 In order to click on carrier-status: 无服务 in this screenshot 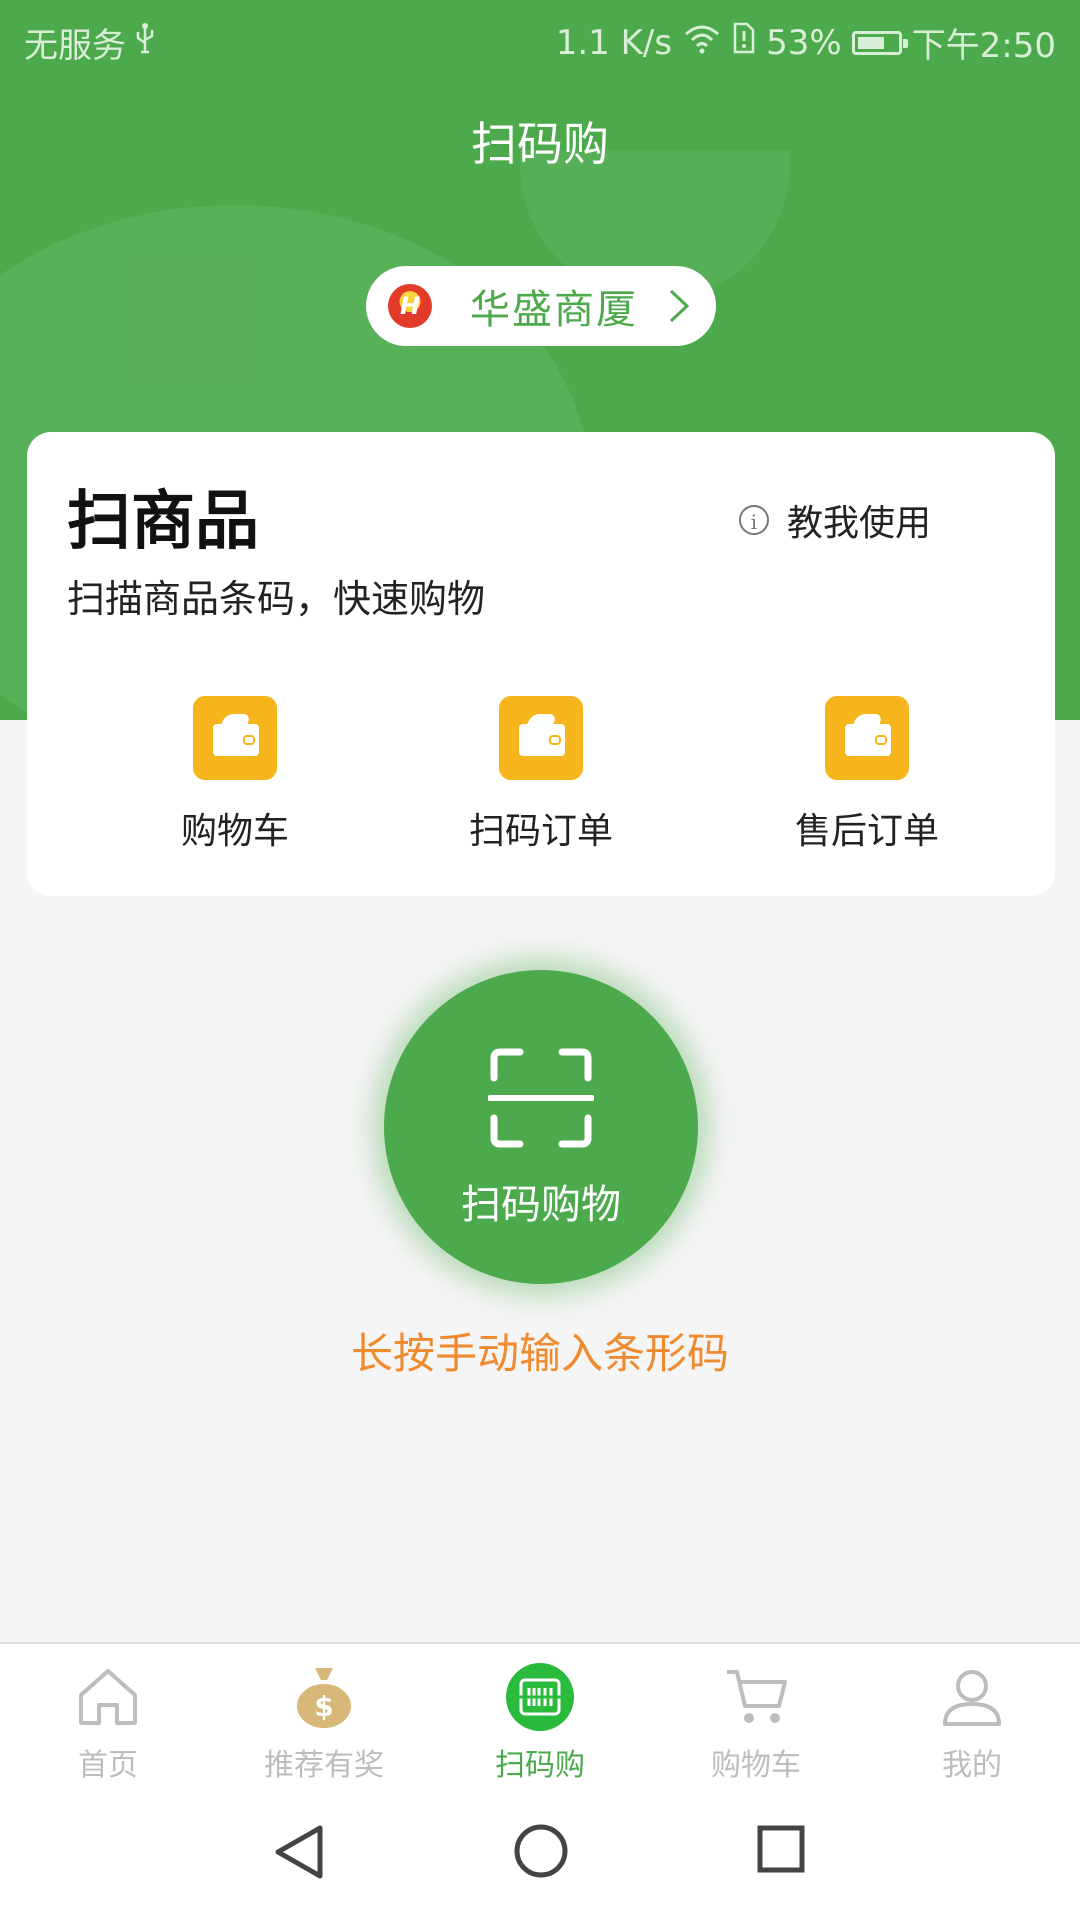, I will do `click(75, 46)`.